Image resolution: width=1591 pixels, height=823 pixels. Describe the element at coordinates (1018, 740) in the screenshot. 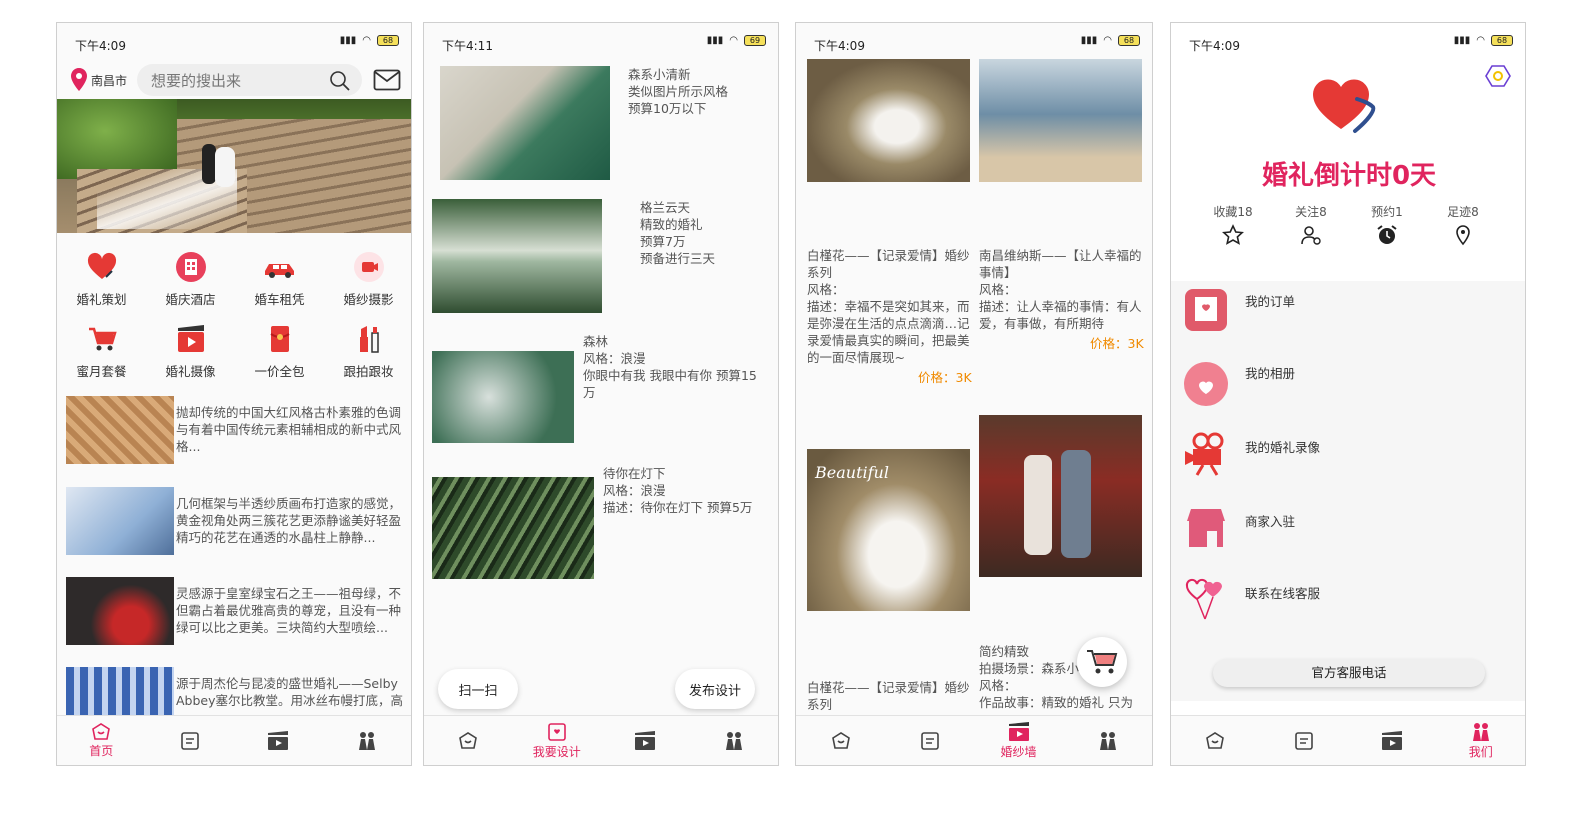

I see `tab-gallery: 婚纱墙` at that location.